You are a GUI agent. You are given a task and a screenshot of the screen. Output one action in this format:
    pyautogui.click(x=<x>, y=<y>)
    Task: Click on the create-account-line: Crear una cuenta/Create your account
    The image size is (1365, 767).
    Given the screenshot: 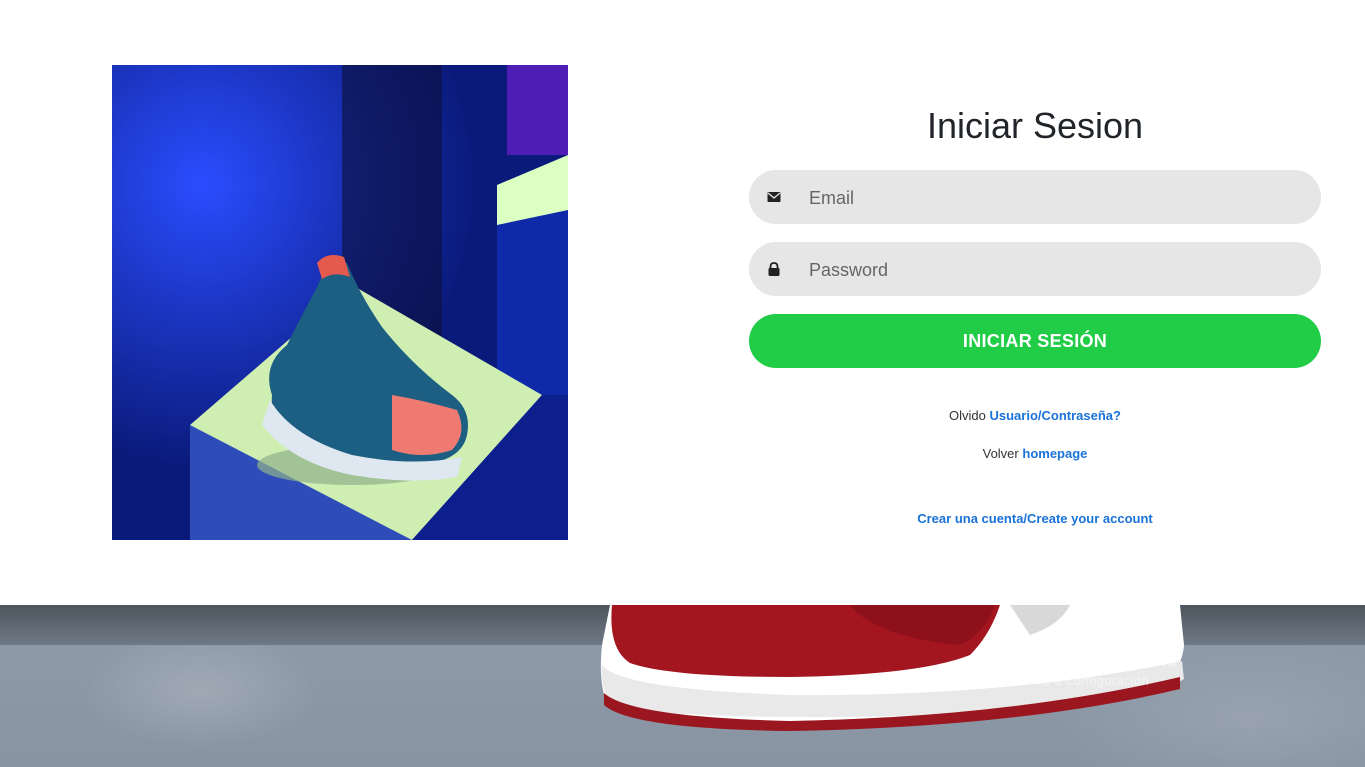 What is the action you would take?
    pyautogui.click(x=1035, y=518)
    